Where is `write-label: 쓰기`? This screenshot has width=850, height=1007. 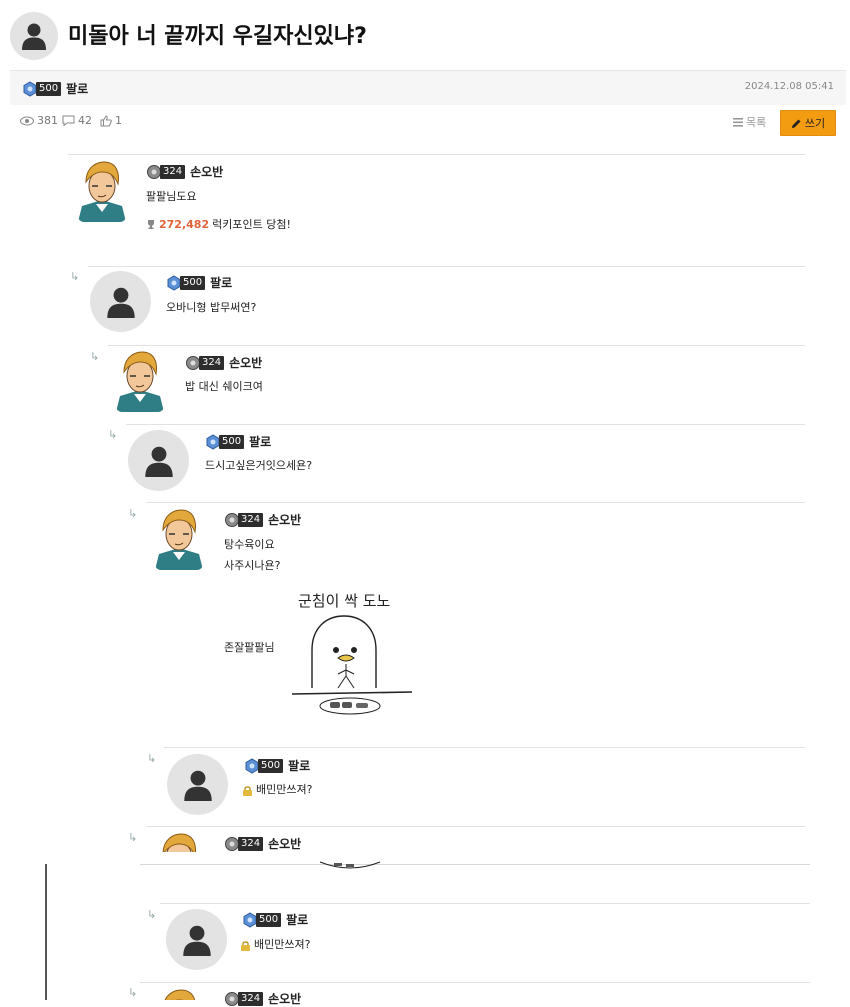
write-label: 쓰기 is located at coordinates (815, 123).